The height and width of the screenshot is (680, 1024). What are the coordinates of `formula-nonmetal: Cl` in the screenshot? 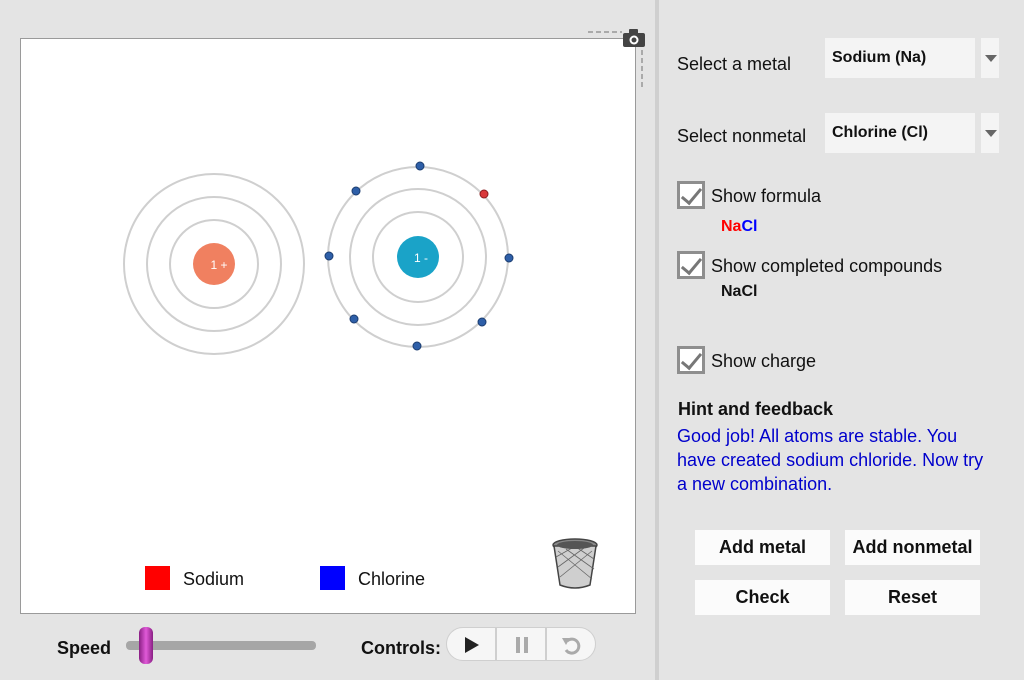 It's located at (749, 226).